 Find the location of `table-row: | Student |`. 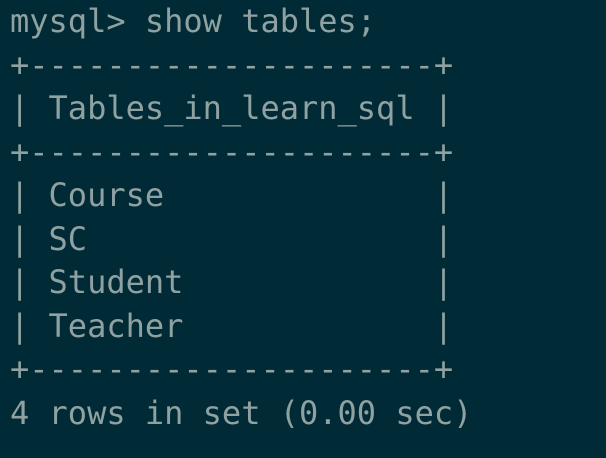

table-row: | Student | is located at coordinates (232, 282).